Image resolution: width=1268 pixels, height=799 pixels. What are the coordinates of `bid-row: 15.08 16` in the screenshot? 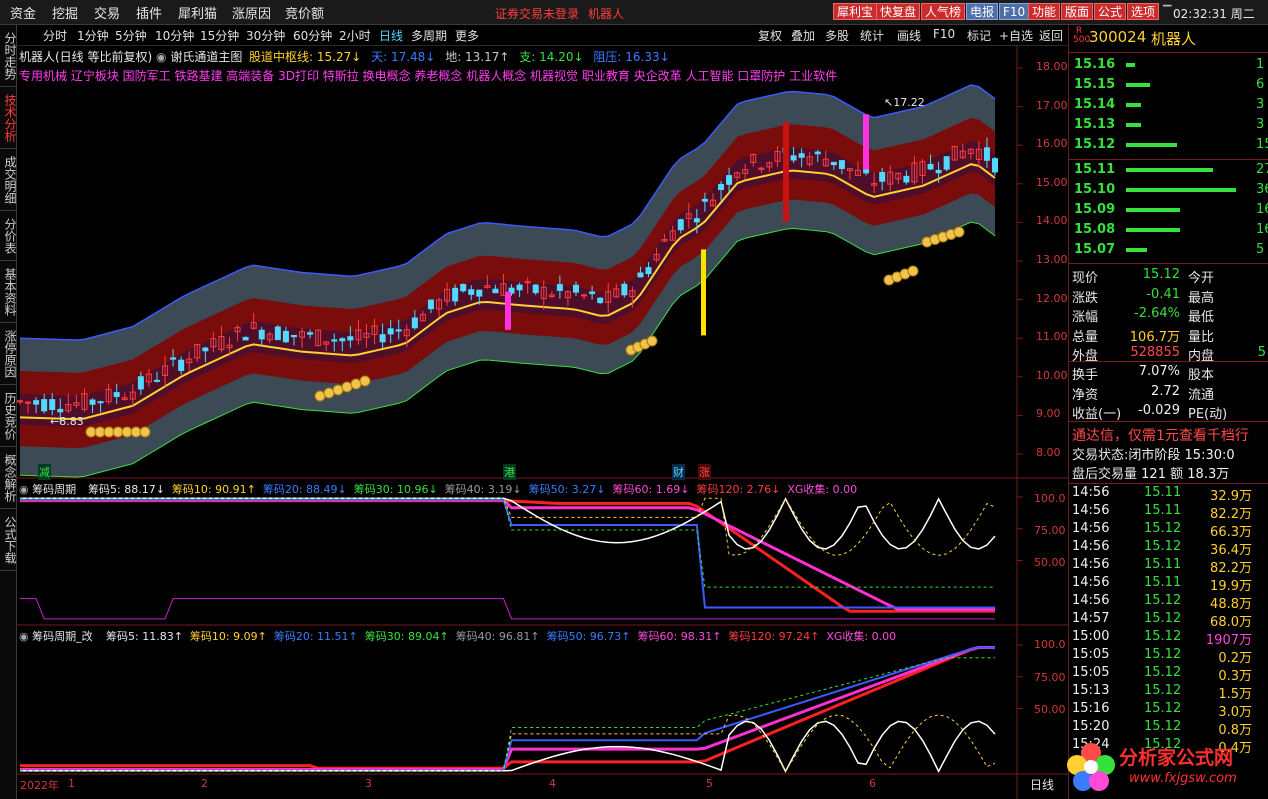 It's located at (1170, 231).